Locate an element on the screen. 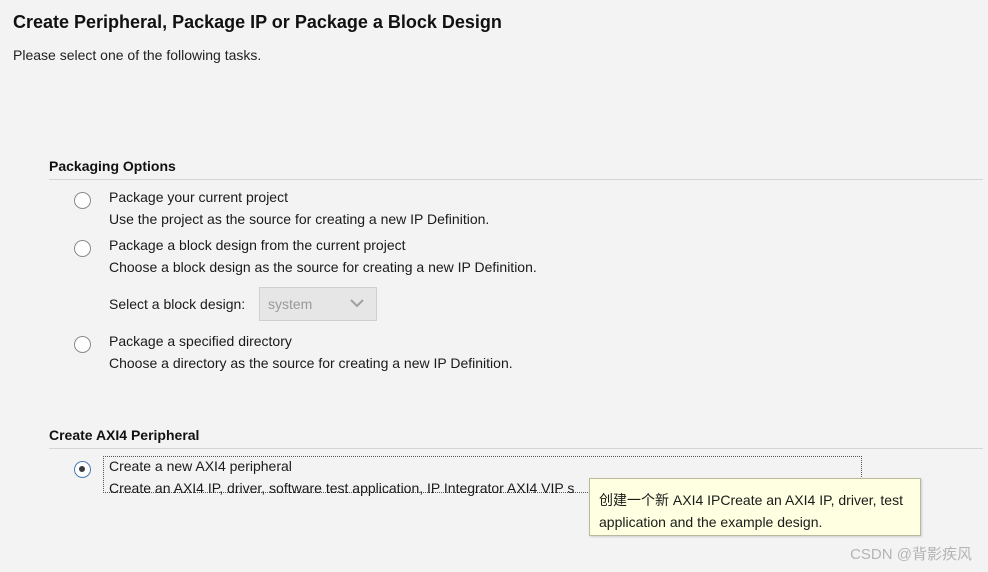  radio-package-specified-directory is located at coordinates (82, 344).